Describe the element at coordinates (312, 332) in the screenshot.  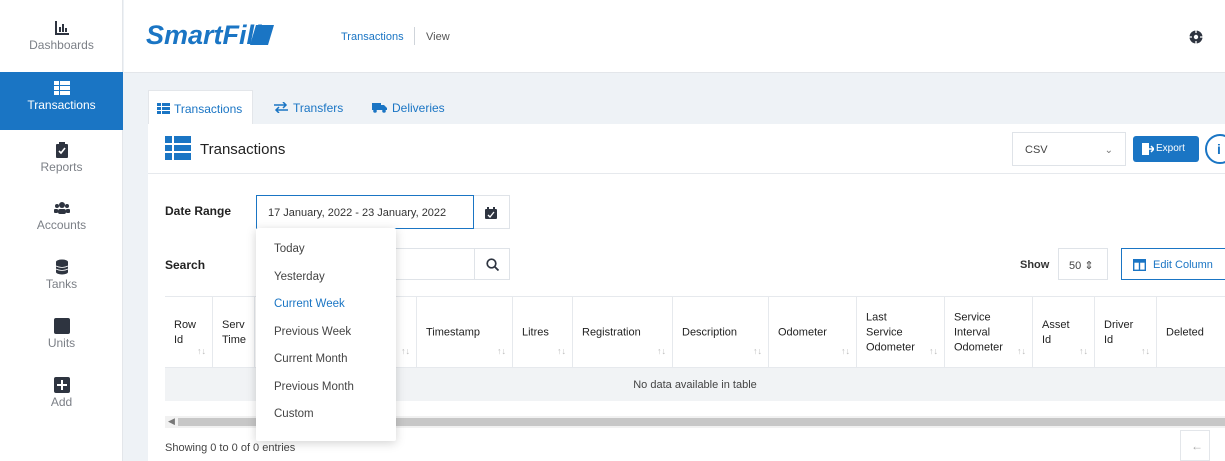
I see `range-option-previous-week: Previous Week` at that location.